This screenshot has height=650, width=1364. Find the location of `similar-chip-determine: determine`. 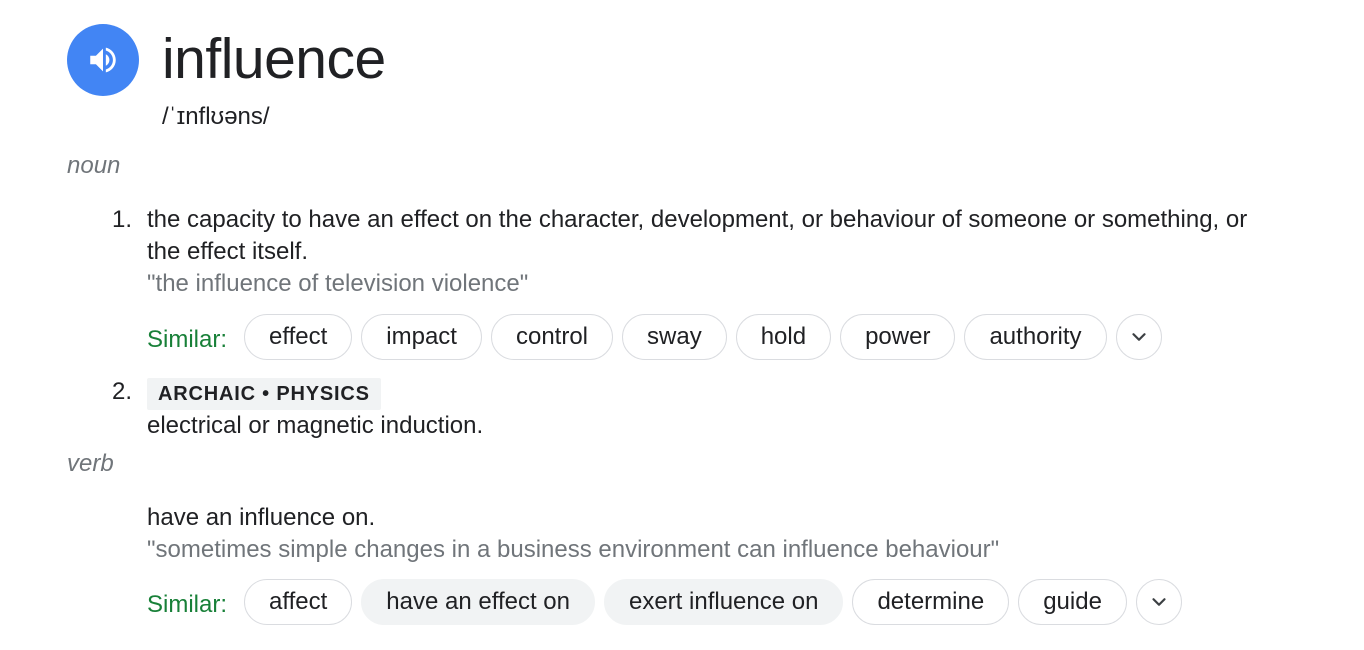

similar-chip-determine: determine is located at coordinates (931, 602).